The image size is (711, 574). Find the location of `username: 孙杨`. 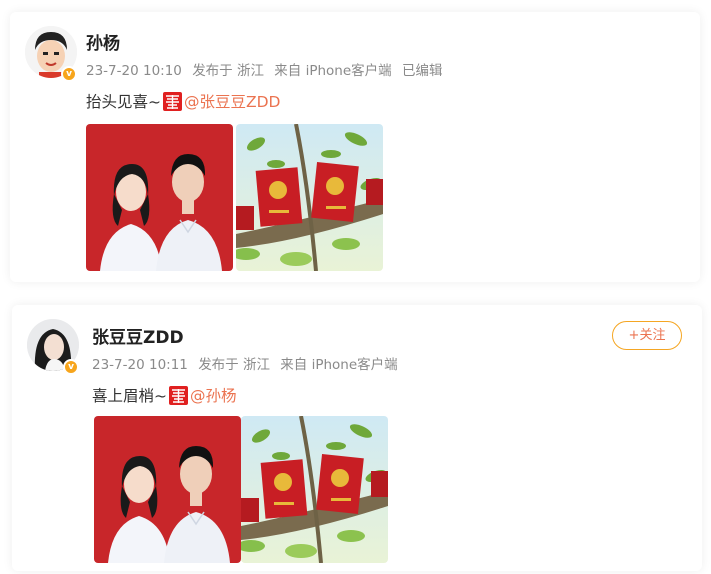

username: 孙杨 is located at coordinates (103, 41).